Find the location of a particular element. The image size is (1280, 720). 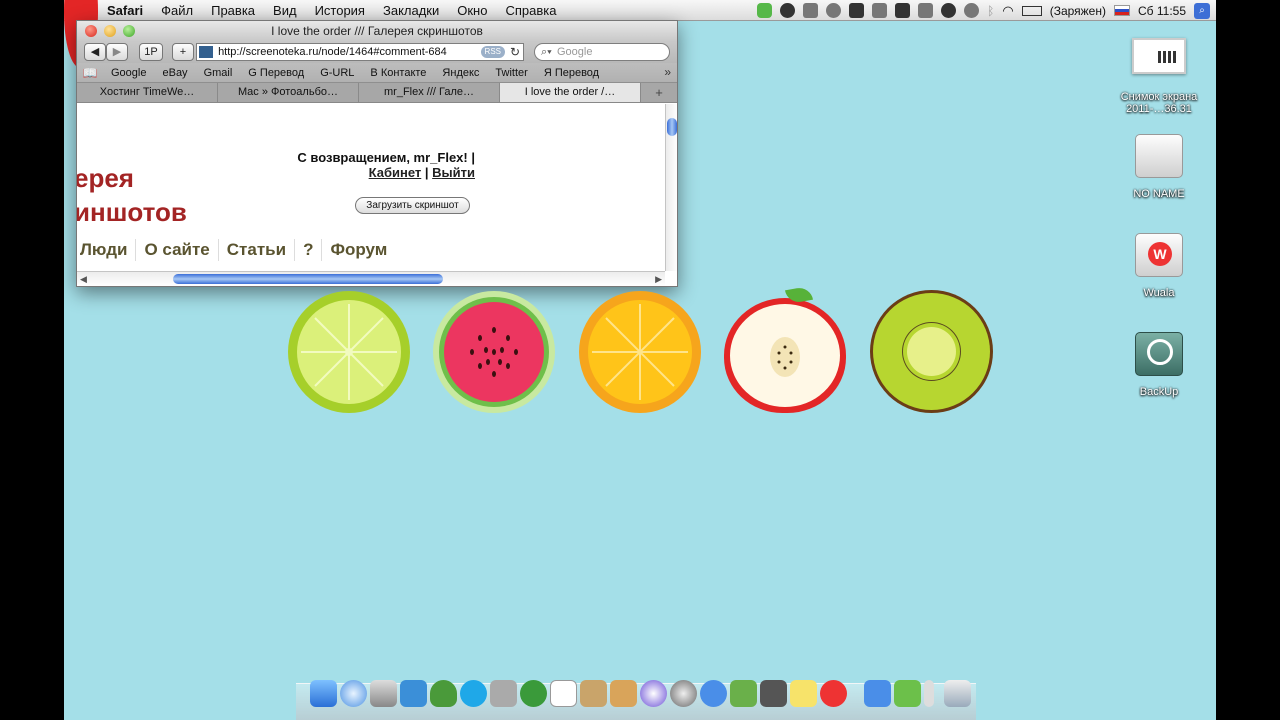

menu-help: Справка is located at coordinates (530, 10).